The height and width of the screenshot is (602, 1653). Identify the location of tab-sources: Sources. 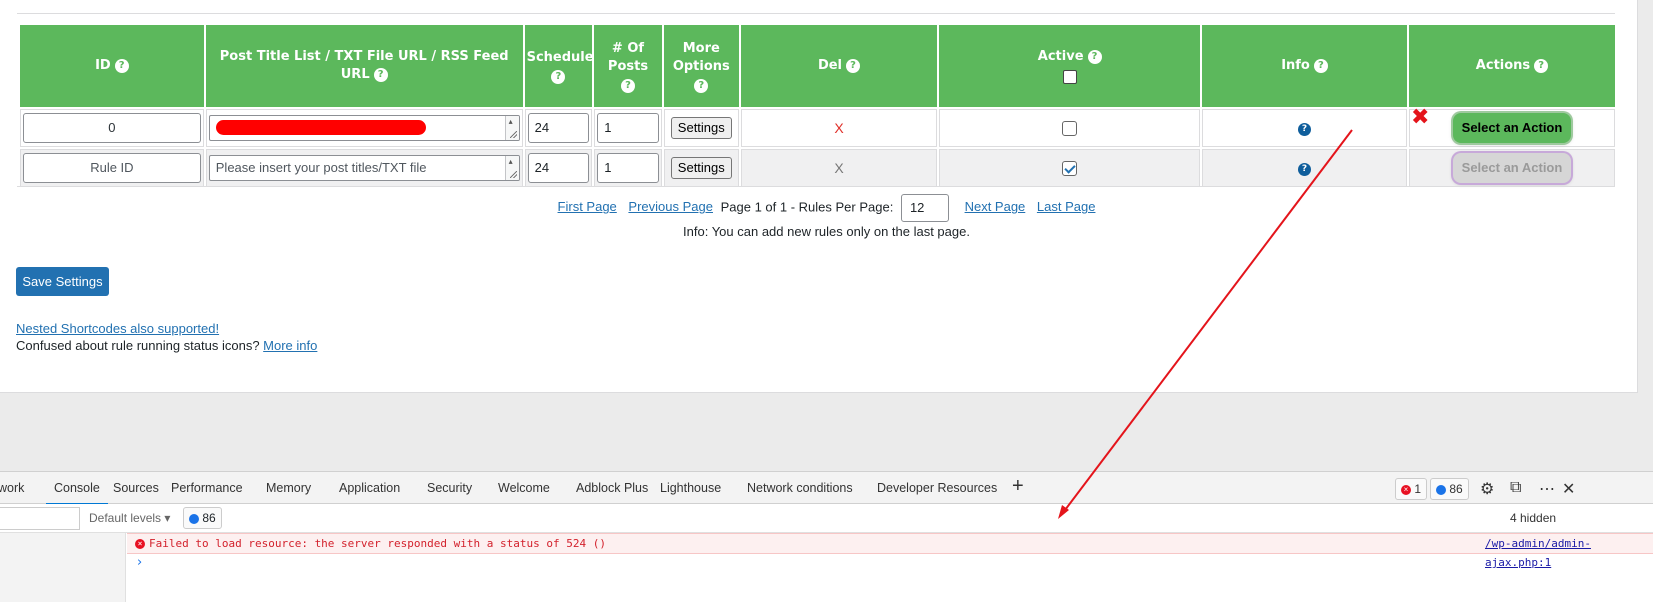
(136, 488).